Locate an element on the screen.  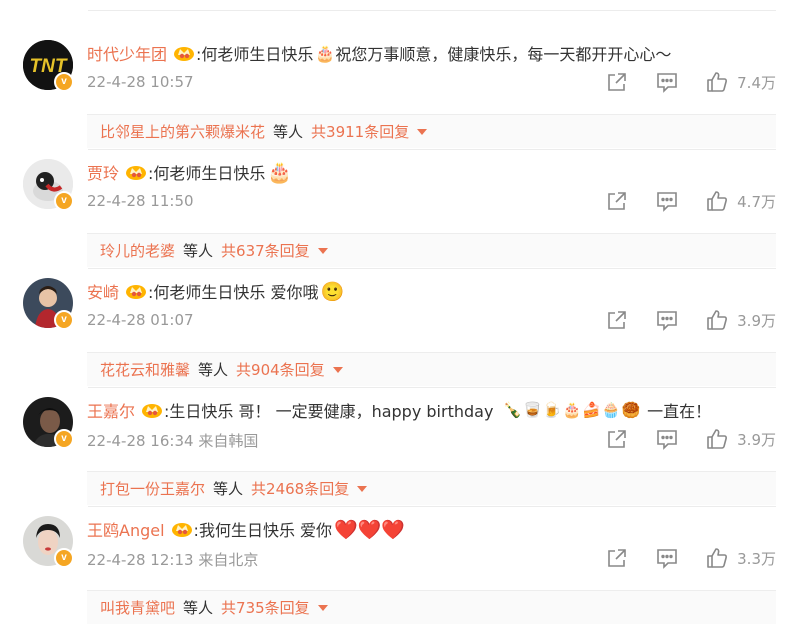
reply-count-link: 共904条回复 is located at coordinates (280, 369).